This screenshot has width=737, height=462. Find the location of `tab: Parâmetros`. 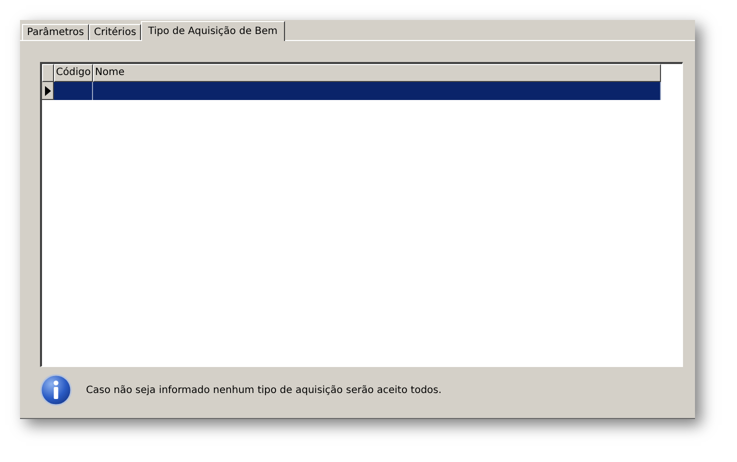

tab: Parâmetros is located at coordinates (55, 32).